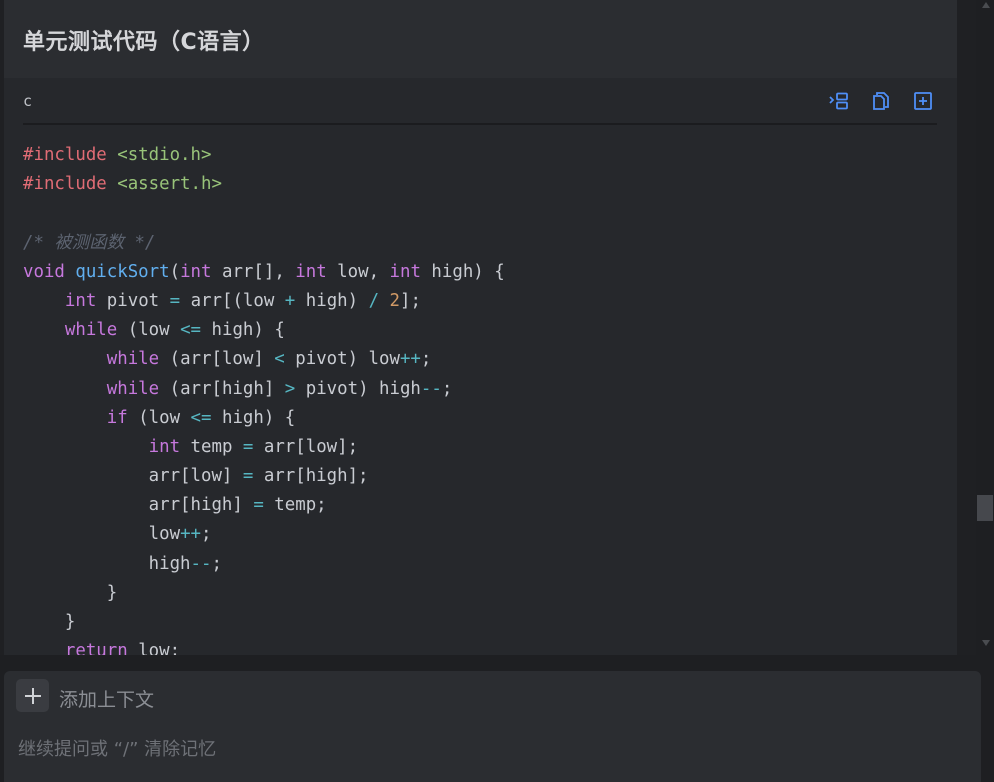  Describe the element at coordinates (264, 564) in the screenshot. I see `code-line: high--;` at that location.